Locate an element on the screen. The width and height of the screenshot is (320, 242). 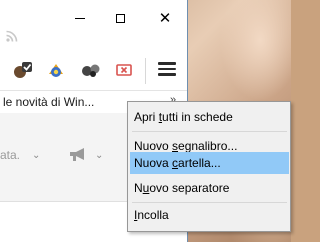
rss-icon is located at coordinates (12, 36).